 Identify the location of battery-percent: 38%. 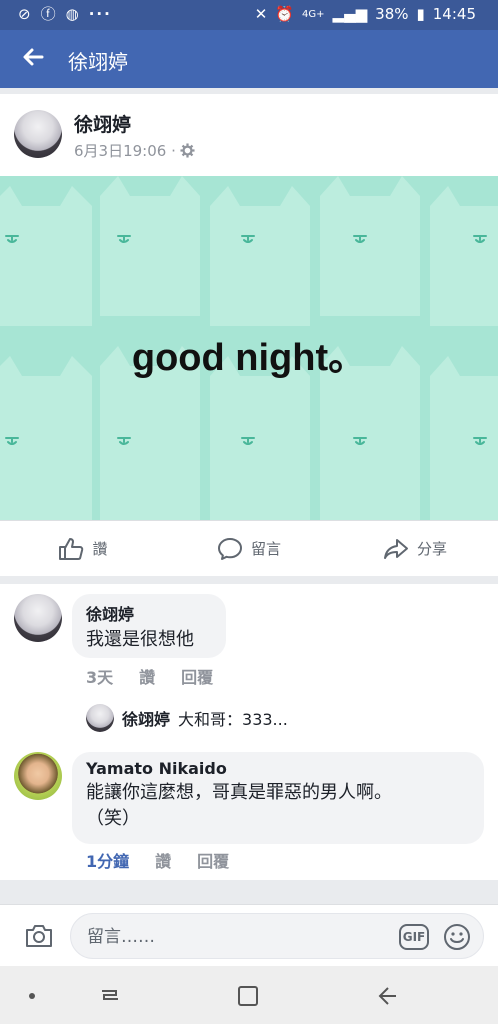
(392, 14).